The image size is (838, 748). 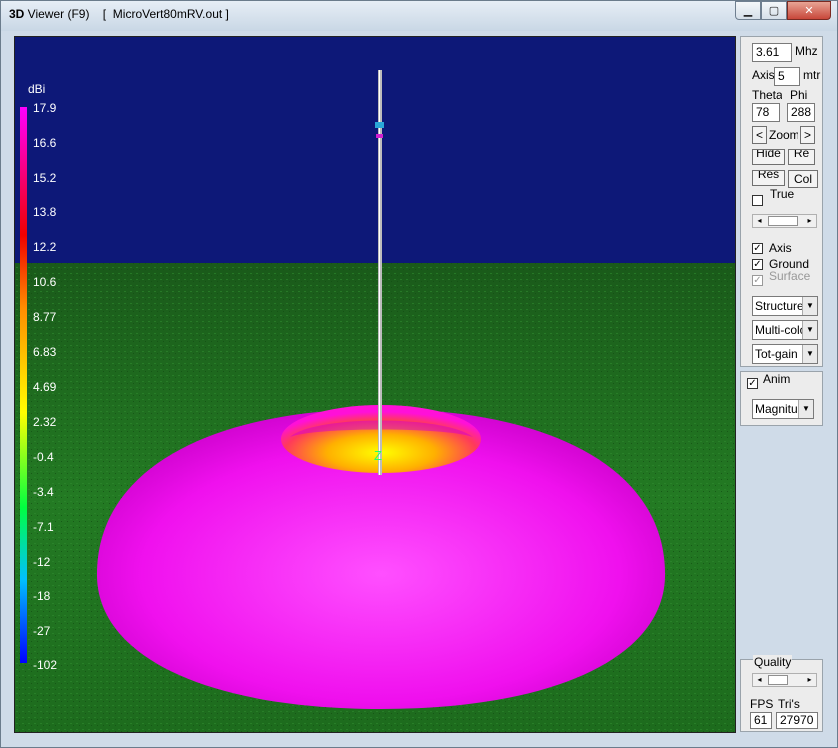 What do you see at coordinates (766, 112) in the screenshot?
I see `theta-field: 78` at bounding box center [766, 112].